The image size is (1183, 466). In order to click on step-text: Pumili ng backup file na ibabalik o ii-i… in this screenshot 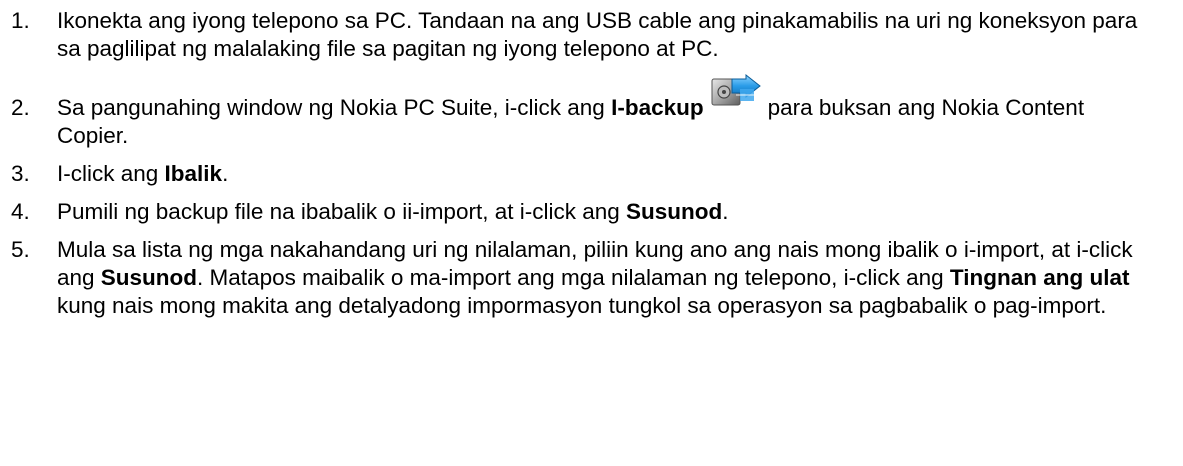, I will do `click(609, 212)`.